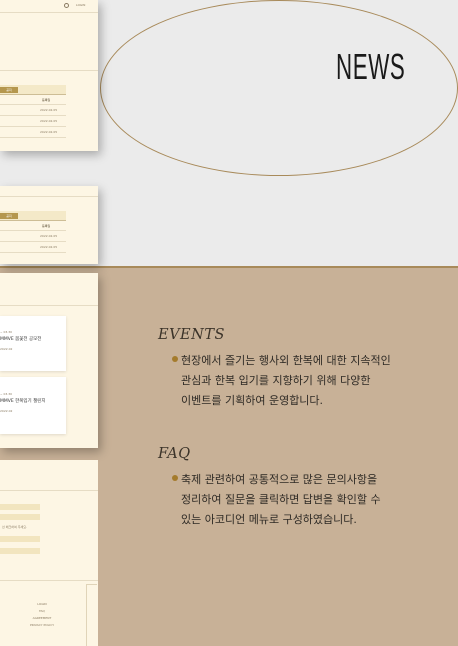 Image resolution: width=458 pixels, height=646 pixels. I want to click on page-title: NEWS, so click(371, 66).